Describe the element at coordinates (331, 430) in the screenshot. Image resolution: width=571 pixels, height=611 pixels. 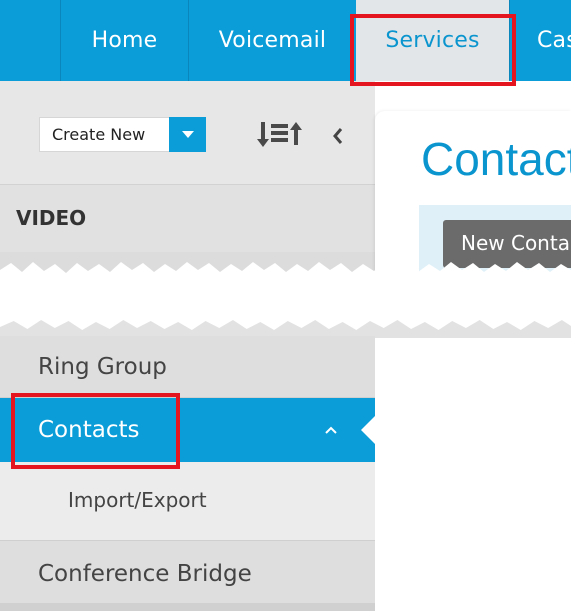
I see `chevron-up-icon` at that location.